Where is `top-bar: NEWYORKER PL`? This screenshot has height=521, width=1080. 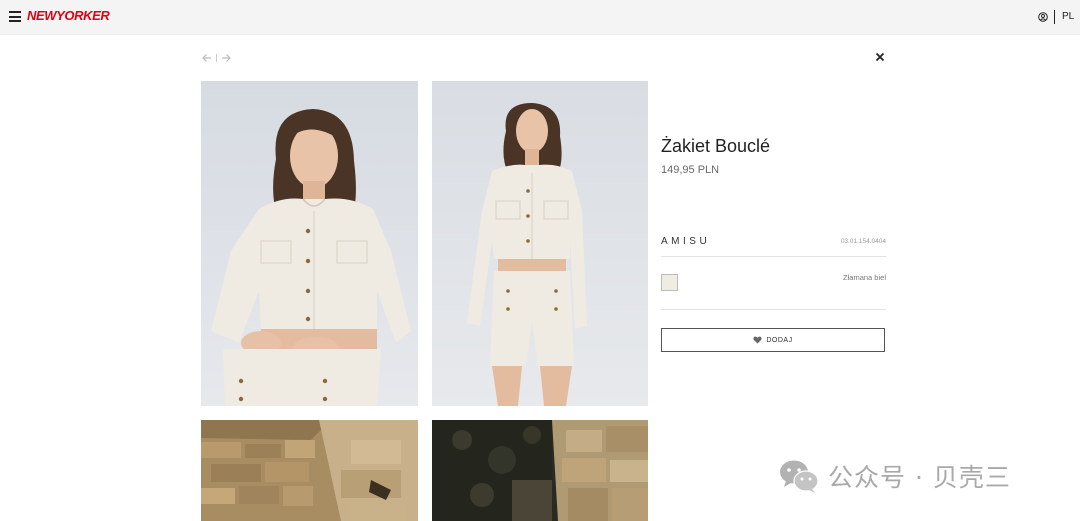
top-bar: NEWYORKER PL is located at coordinates (540, 17).